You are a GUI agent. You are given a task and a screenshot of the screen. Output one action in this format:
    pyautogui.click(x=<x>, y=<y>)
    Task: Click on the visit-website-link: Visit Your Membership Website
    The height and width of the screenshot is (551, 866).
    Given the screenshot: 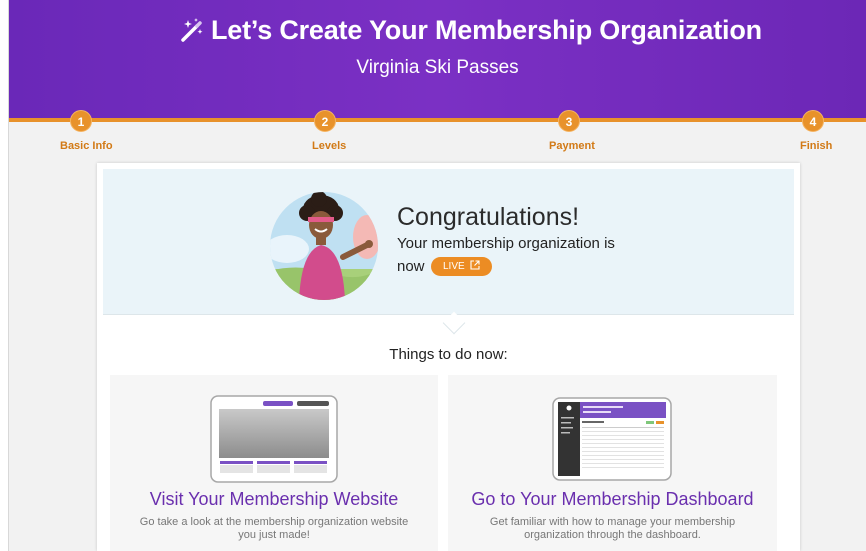 What is the action you would take?
    pyautogui.click(x=274, y=499)
    